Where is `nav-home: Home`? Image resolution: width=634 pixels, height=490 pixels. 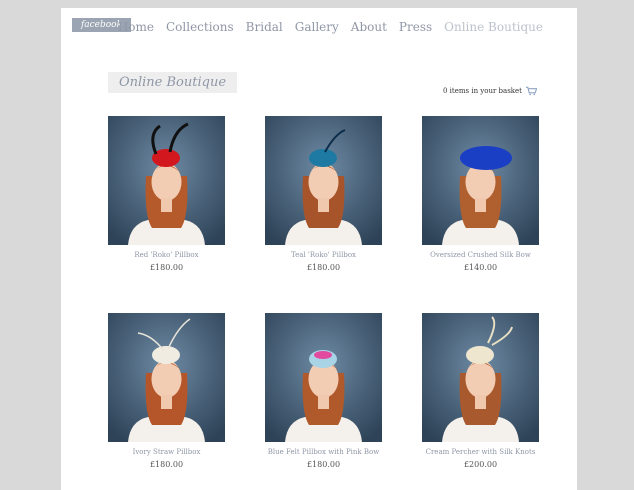 nav-home: Home is located at coordinates (136, 27).